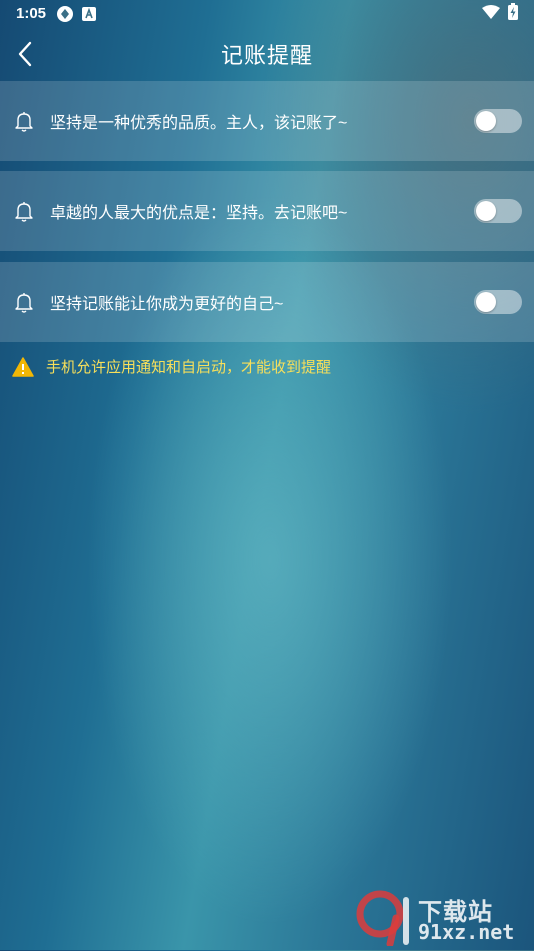 This screenshot has width=534, height=951. Describe the element at coordinates (31, 13) in the screenshot. I see `status-time: 1:05` at that location.